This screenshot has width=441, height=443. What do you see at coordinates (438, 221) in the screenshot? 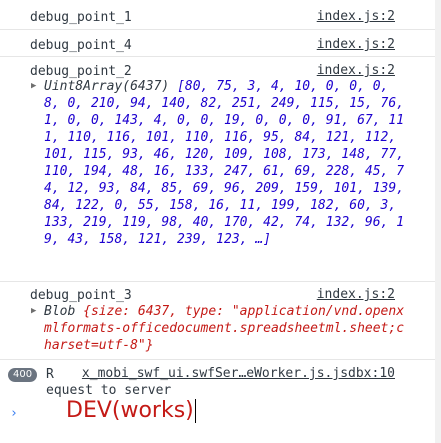
I see `scrollbar` at bounding box center [438, 221].